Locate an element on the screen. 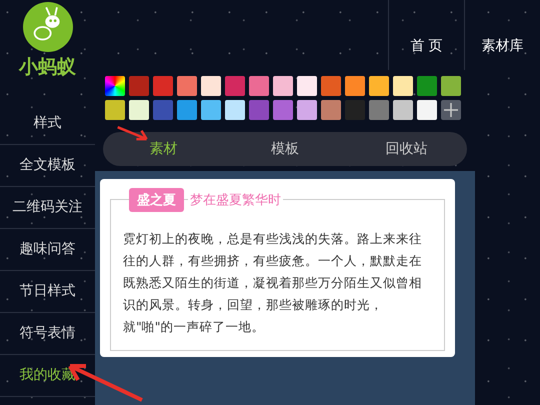 The image size is (540, 405). color-wheel-swatch is located at coordinates (115, 86).